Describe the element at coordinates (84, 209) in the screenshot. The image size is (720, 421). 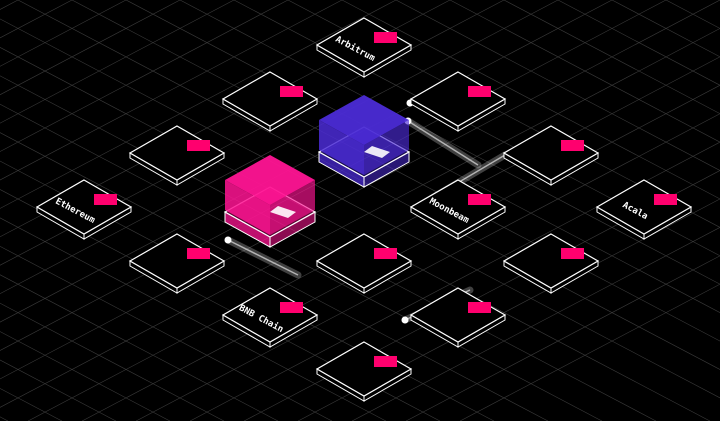
I see `tile-ethereum: Ethereum` at that location.